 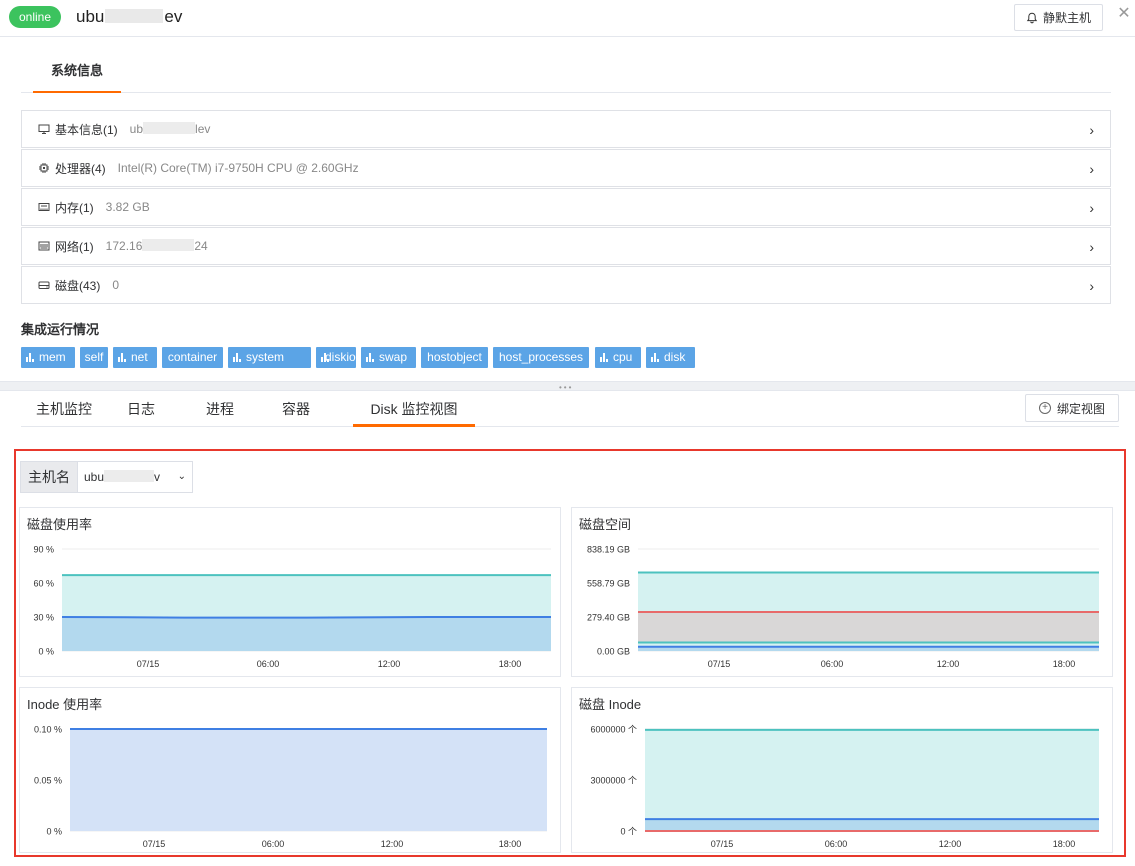 What do you see at coordinates (566, 285) in the screenshot?
I see `info-row-disk: 磁盘(43) 0 ›` at bounding box center [566, 285].